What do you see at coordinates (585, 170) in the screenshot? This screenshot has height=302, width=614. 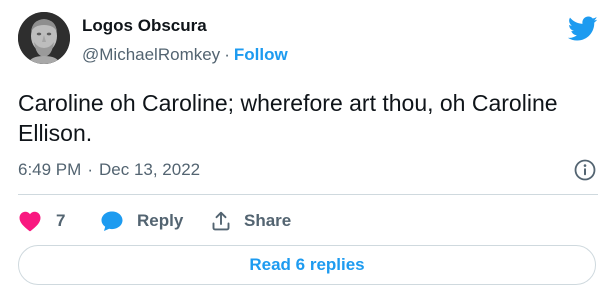 I see `info-icon` at bounding box center [585, 170].